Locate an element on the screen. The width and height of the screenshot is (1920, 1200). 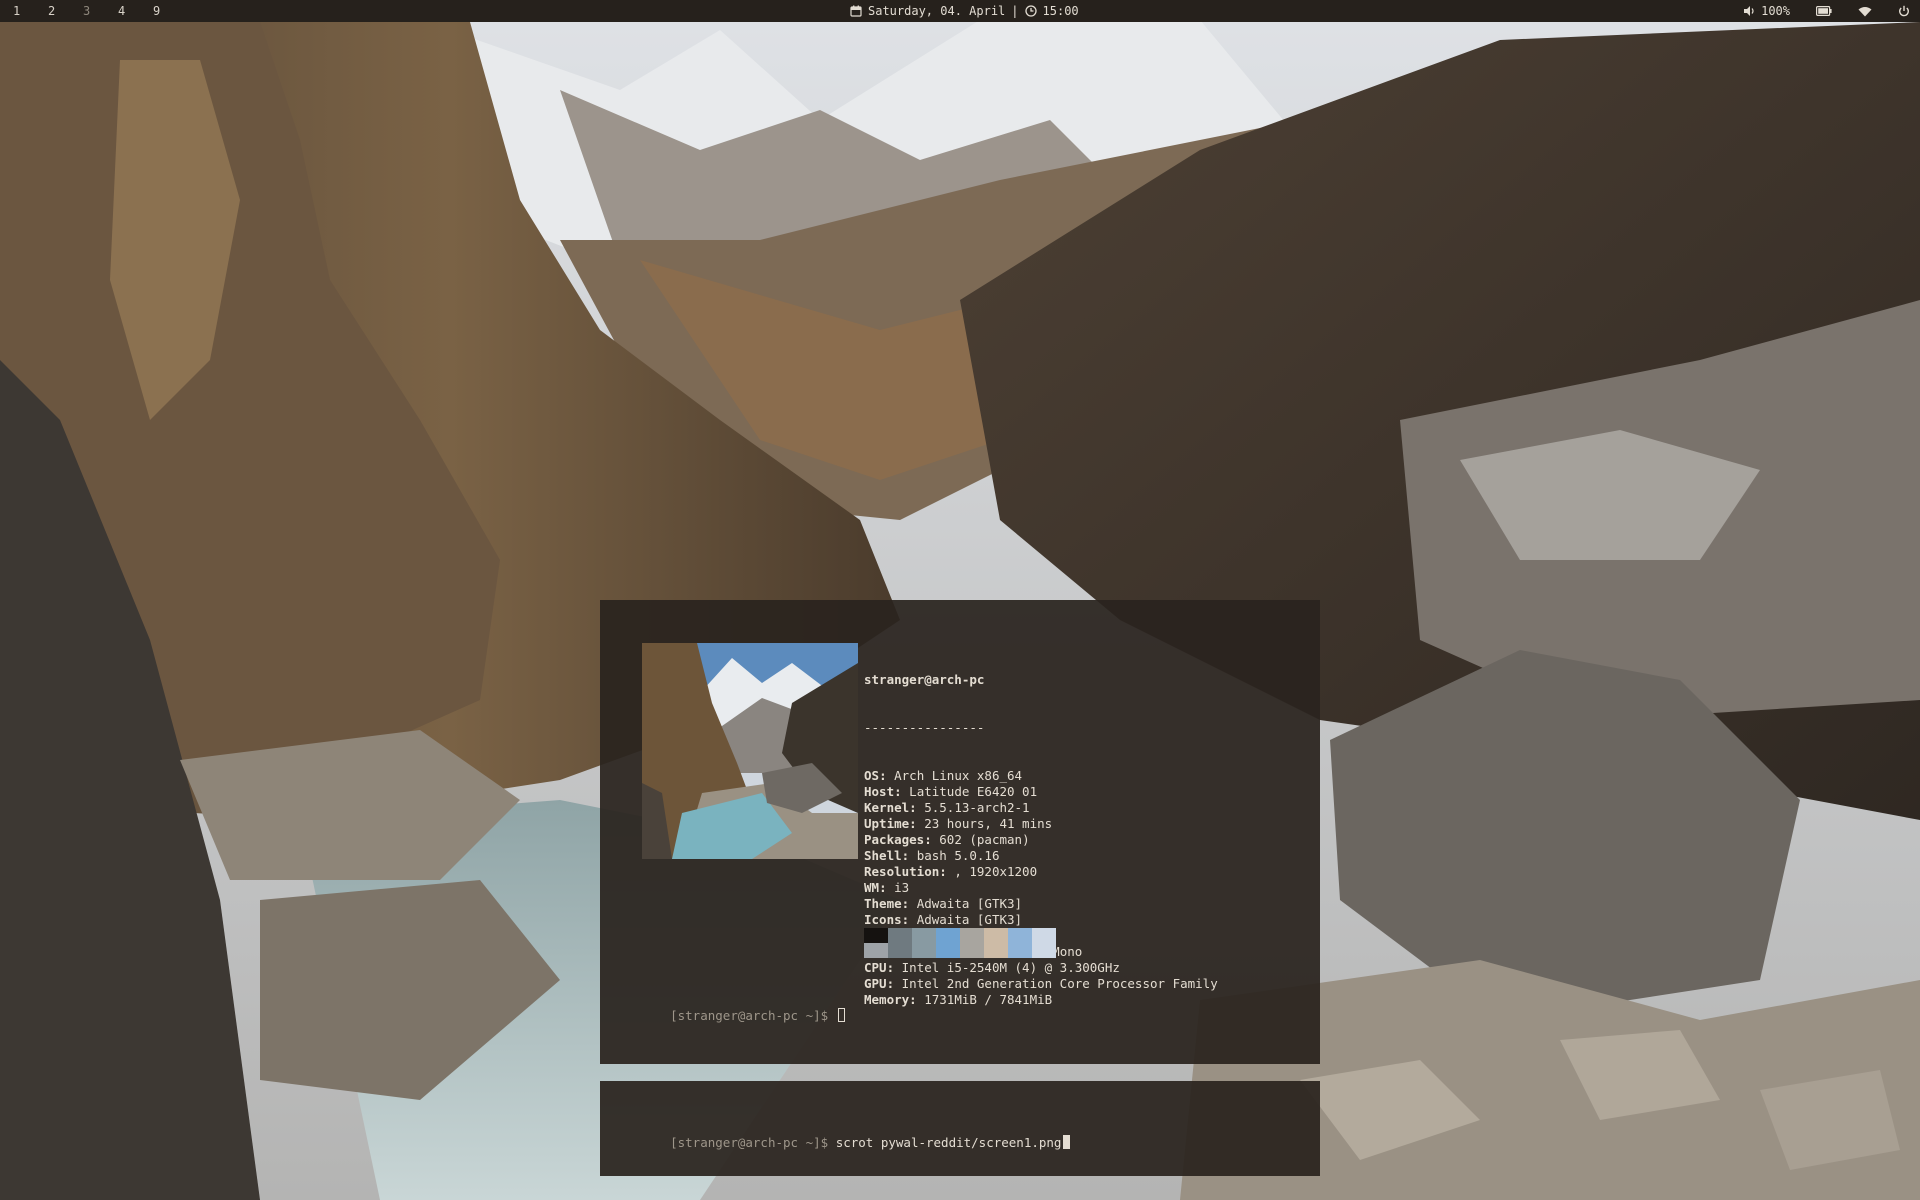
neofetch-underline: ---------------- is located at coordinates (924, 727).